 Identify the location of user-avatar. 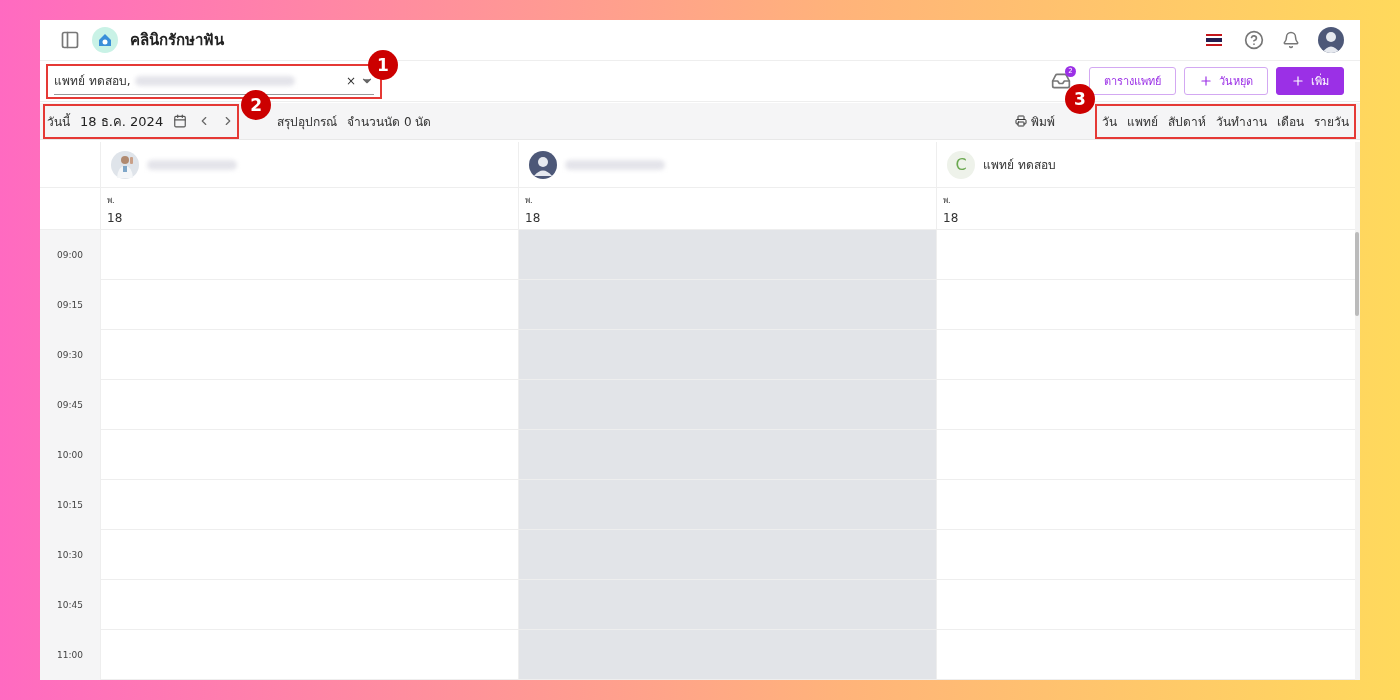
(1331, 40).